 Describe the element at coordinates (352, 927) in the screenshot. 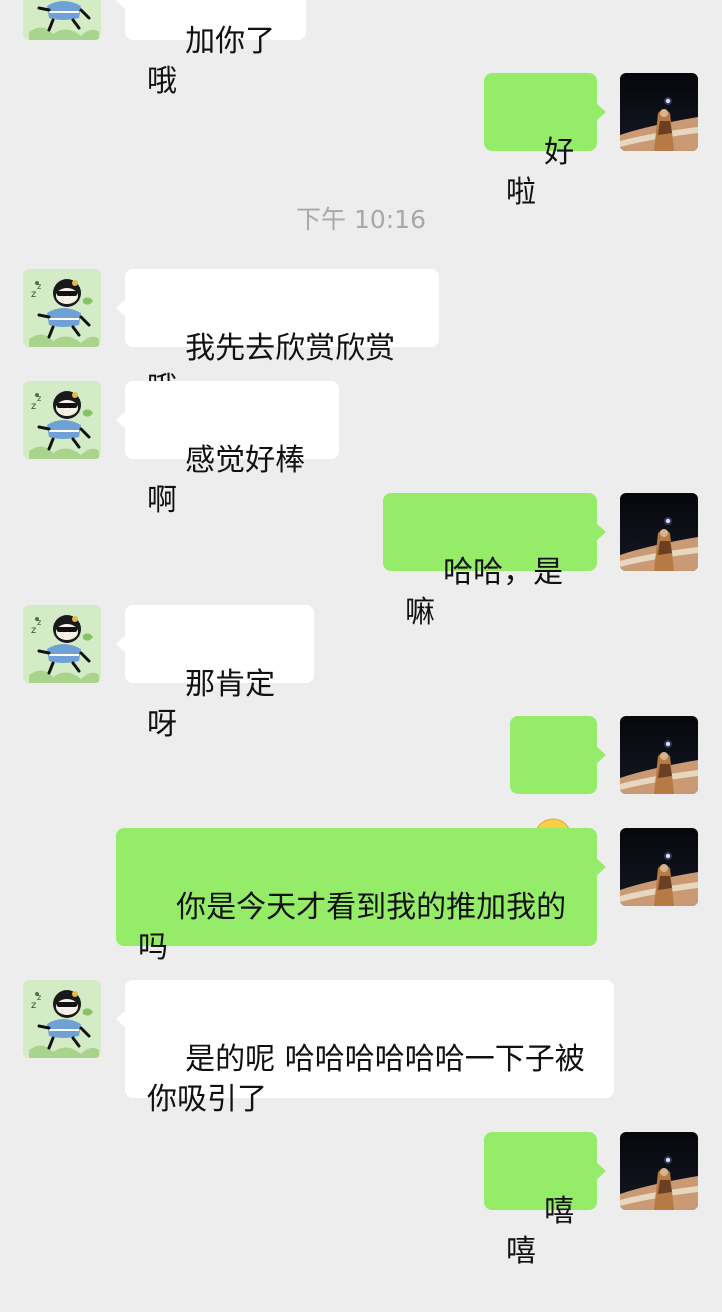

I see `message-text: 你是今天才看到我的推加我的 吗` at that location.